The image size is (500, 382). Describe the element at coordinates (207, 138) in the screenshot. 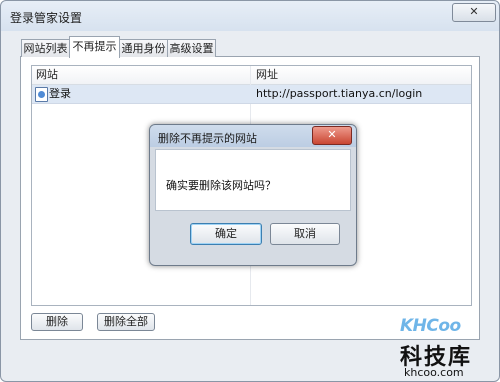

I see `dialog-title: 删除不再提示的网站` at that location.